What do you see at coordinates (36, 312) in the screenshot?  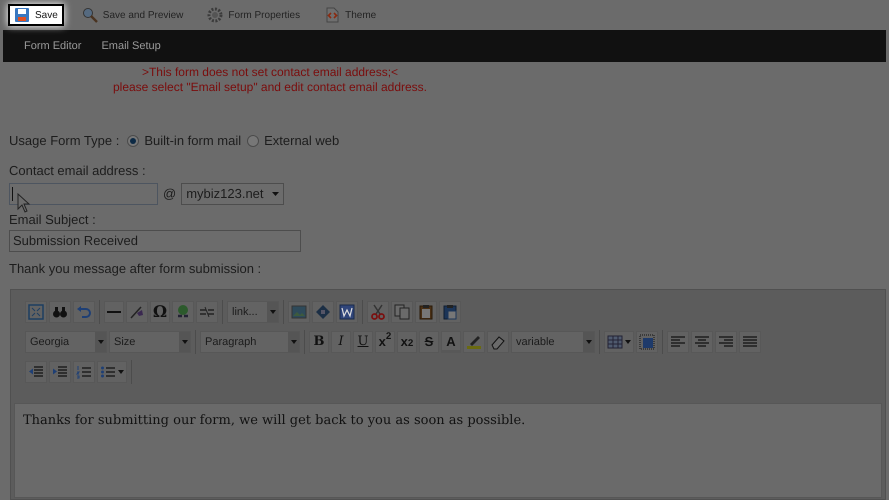 I see `fullscreen-icon` at bounding box center [36, 312].